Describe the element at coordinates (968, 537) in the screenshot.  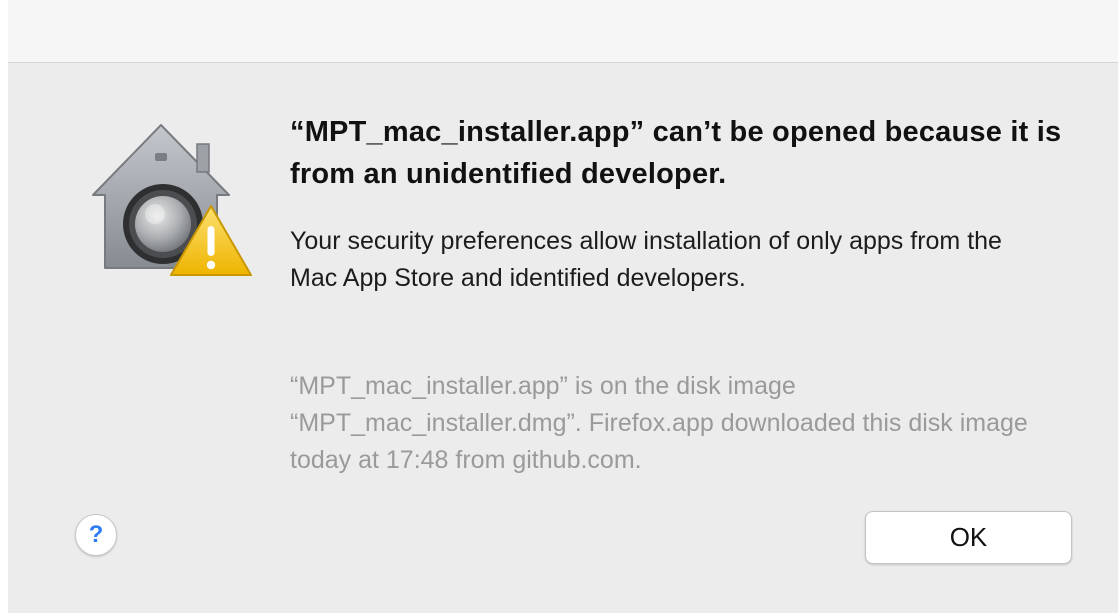
I see `ok-button: OK` at that location.